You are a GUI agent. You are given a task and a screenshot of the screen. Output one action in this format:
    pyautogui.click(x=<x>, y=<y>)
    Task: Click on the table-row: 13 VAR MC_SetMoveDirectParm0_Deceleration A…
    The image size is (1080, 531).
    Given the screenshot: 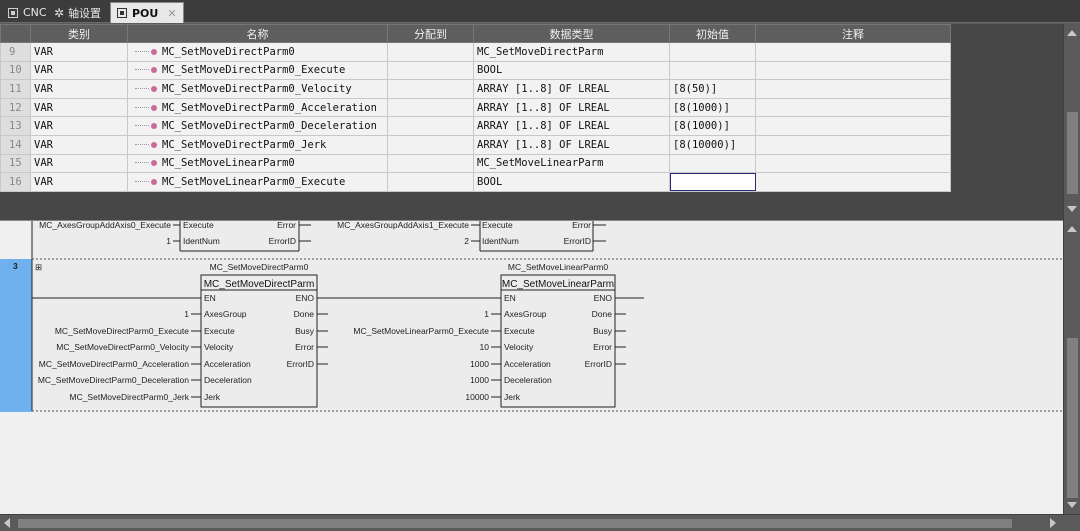 What is the action you would take?
    pyautogui.click(x=475, y=126)
    